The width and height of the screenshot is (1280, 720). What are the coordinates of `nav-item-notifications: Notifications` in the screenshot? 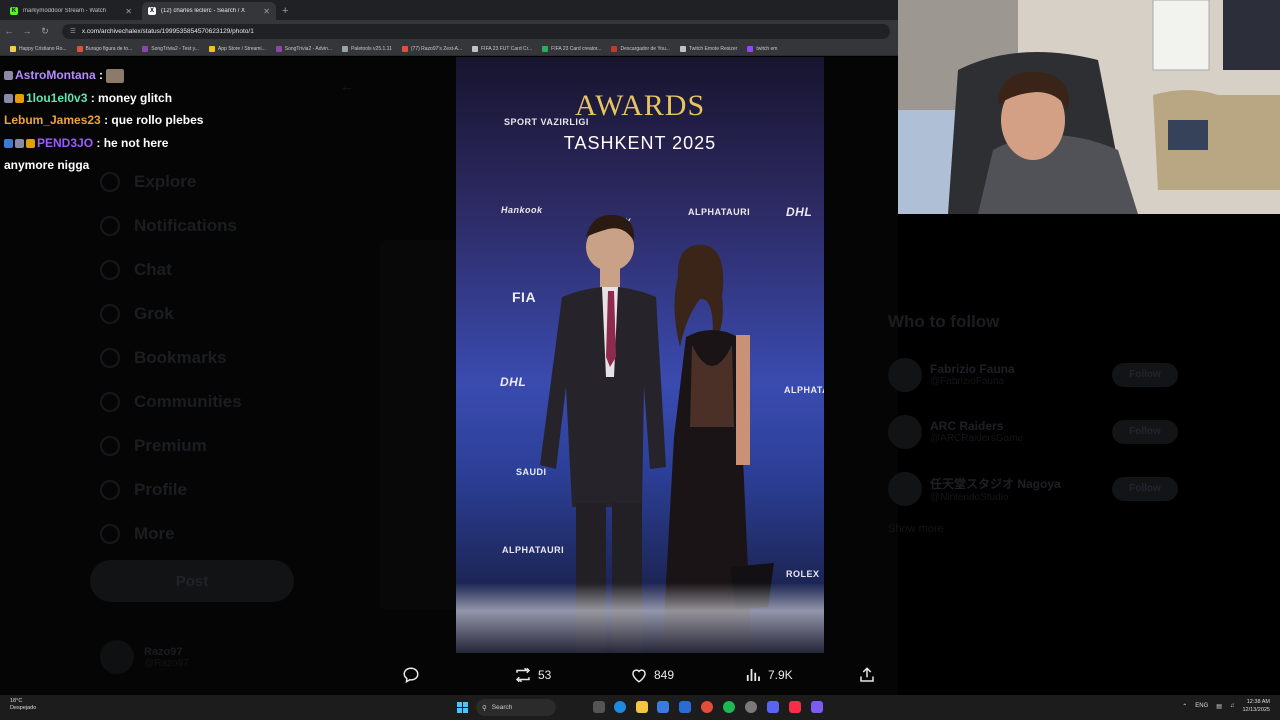 It's located at (171, 226).